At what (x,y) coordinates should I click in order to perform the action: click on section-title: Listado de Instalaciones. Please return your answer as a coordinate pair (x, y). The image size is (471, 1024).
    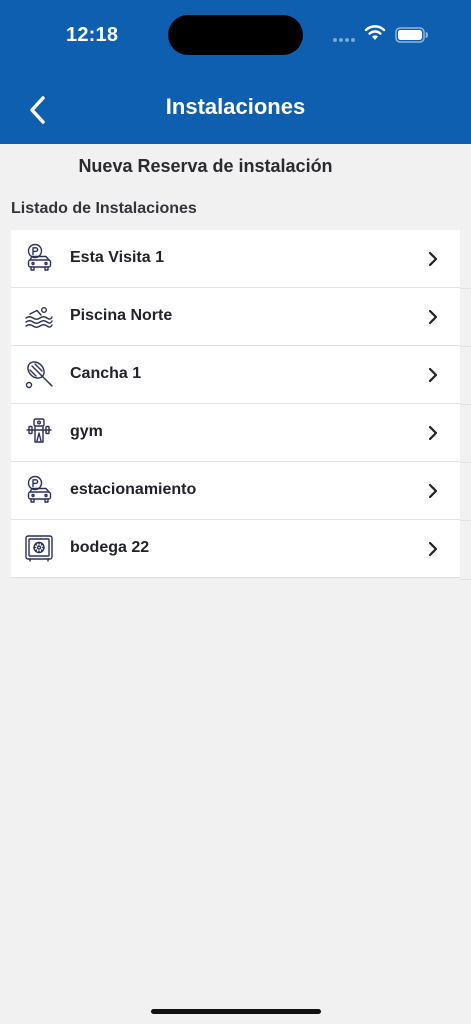
    Looking at the image, I should click on (104, 208).